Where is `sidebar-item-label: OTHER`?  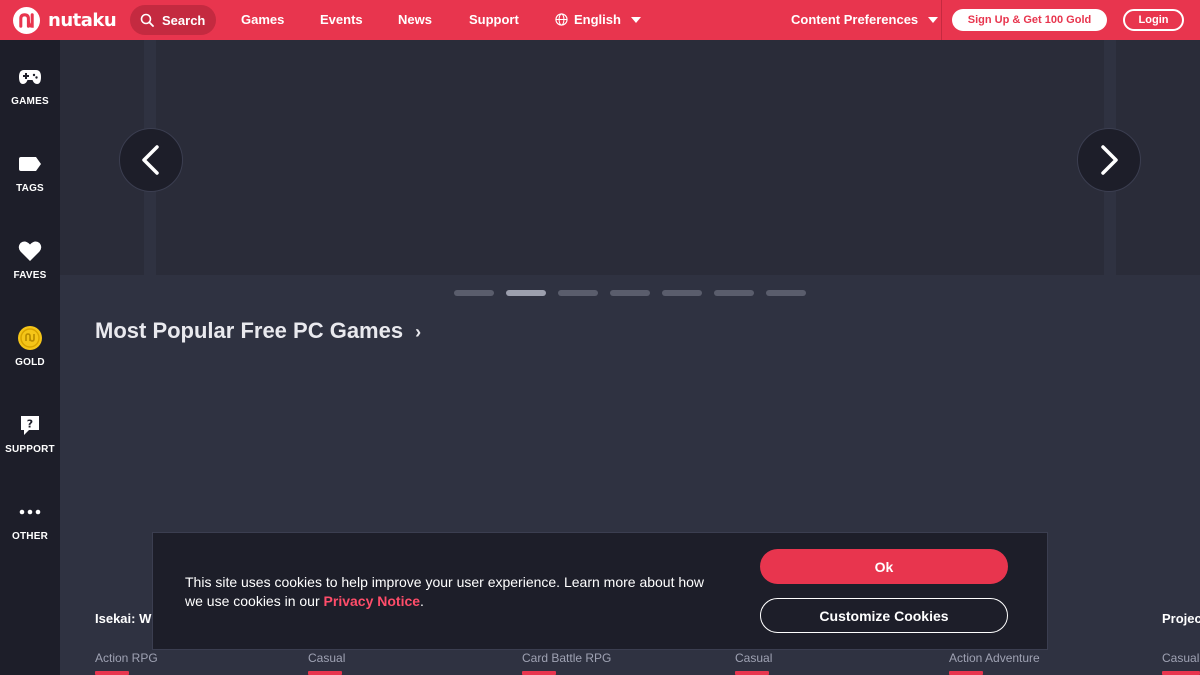 sidebar-item-label: OTHER is located at coordinates (30, 536).